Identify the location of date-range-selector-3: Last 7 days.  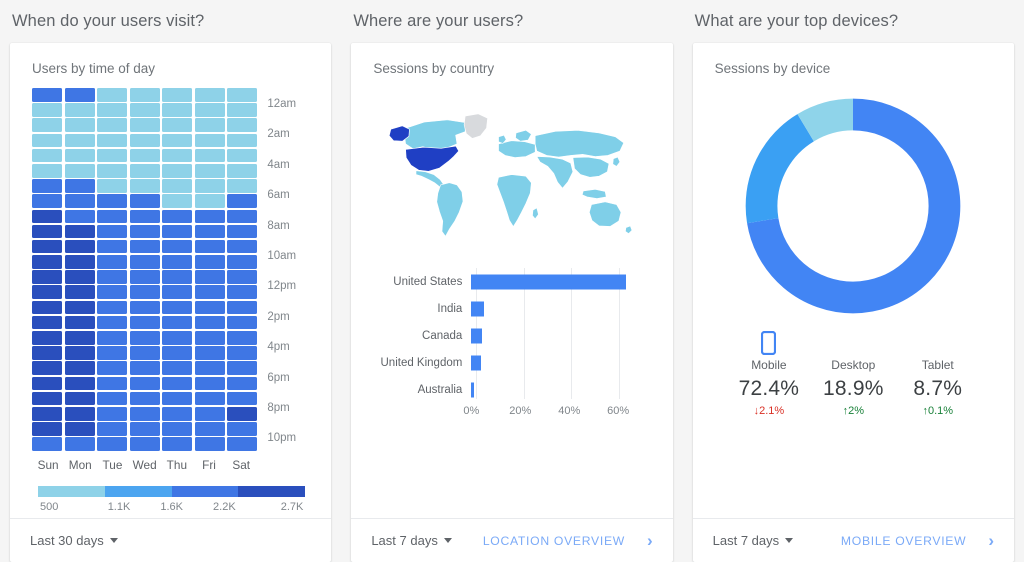
(753, 540).